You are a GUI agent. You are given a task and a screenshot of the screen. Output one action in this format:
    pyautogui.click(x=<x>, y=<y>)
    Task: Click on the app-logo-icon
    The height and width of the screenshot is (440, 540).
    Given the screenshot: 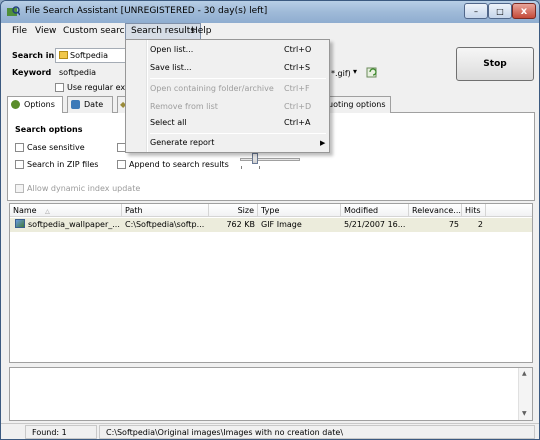 What is the action you would take?
    pyautogui.click(x=13, y=11)
    